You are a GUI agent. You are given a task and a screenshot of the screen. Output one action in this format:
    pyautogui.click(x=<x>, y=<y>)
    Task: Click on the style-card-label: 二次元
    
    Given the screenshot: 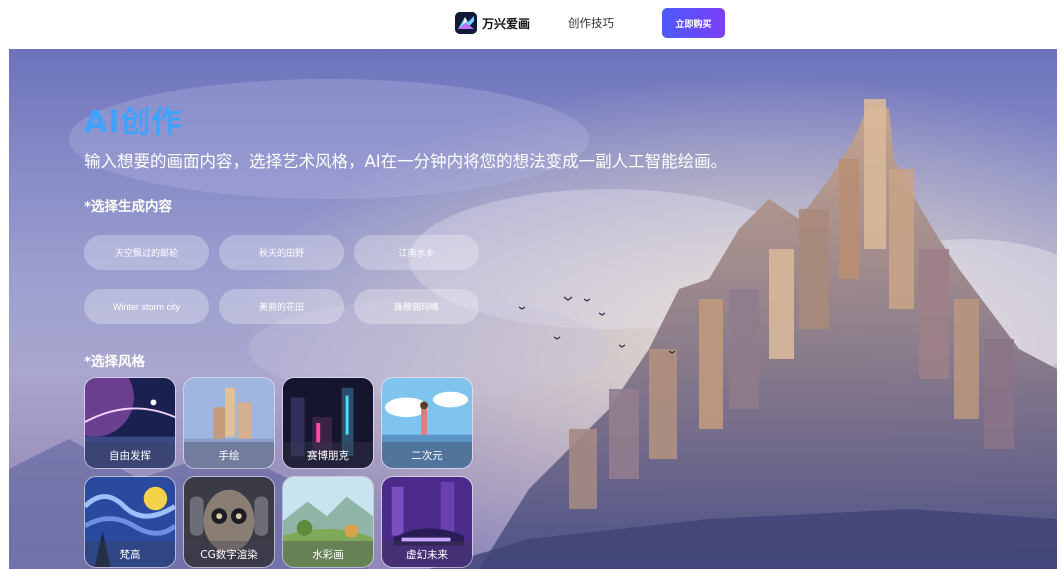 What is the action you would take?
    pyautogui.click(x=427, y=455)
    